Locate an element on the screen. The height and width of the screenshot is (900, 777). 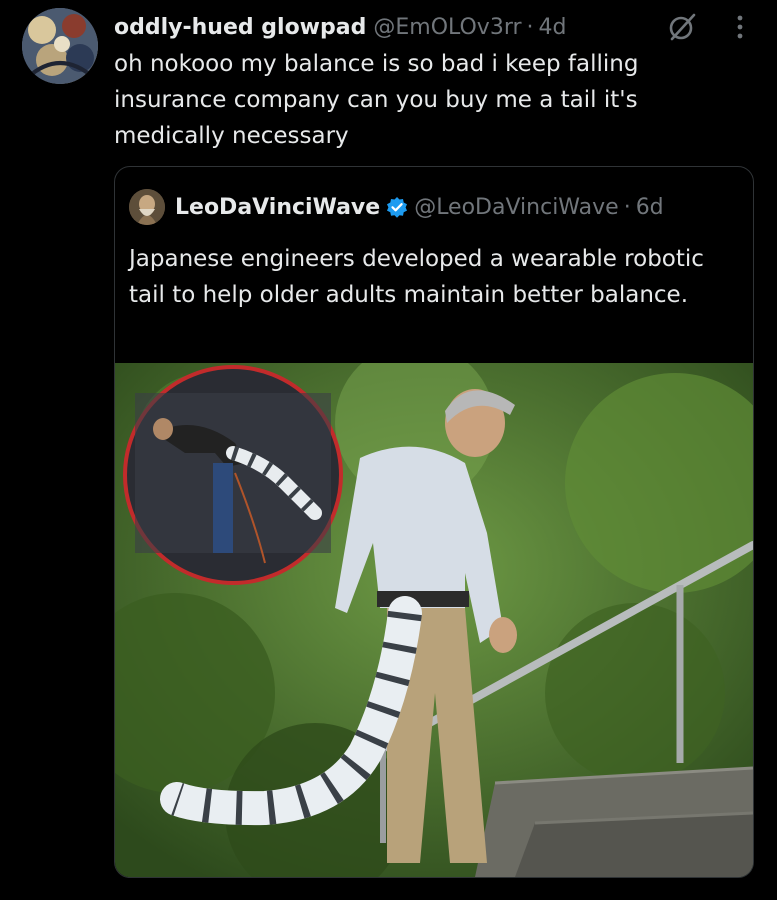
display-name: oddly-hued glowpad is located at coordinates (240, 27).